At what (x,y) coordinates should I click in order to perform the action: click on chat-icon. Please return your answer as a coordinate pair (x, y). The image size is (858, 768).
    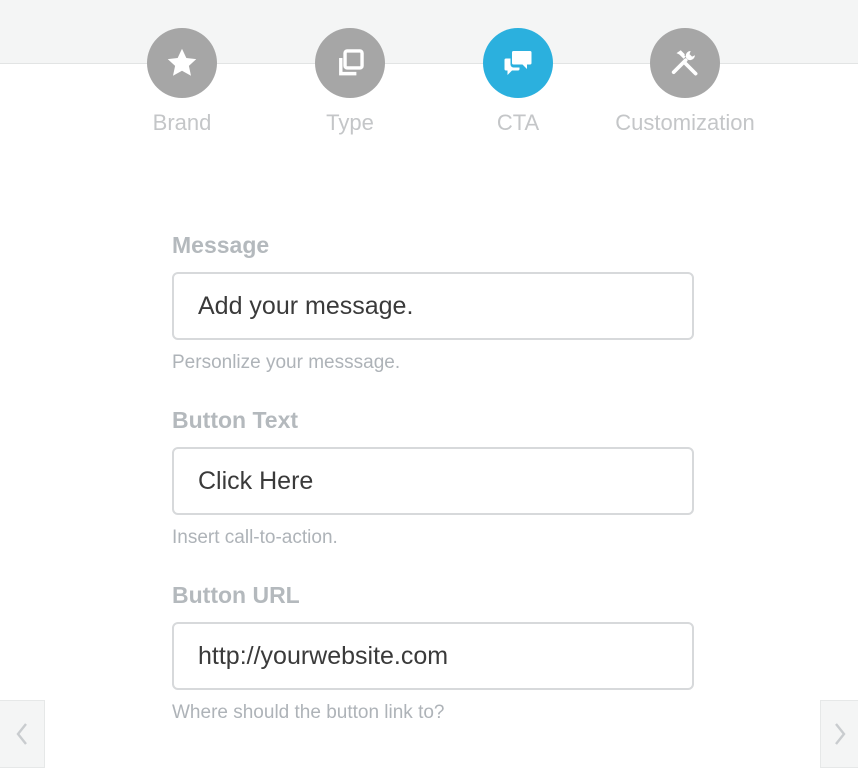
    Looking at the image, I should click on (518, 63).